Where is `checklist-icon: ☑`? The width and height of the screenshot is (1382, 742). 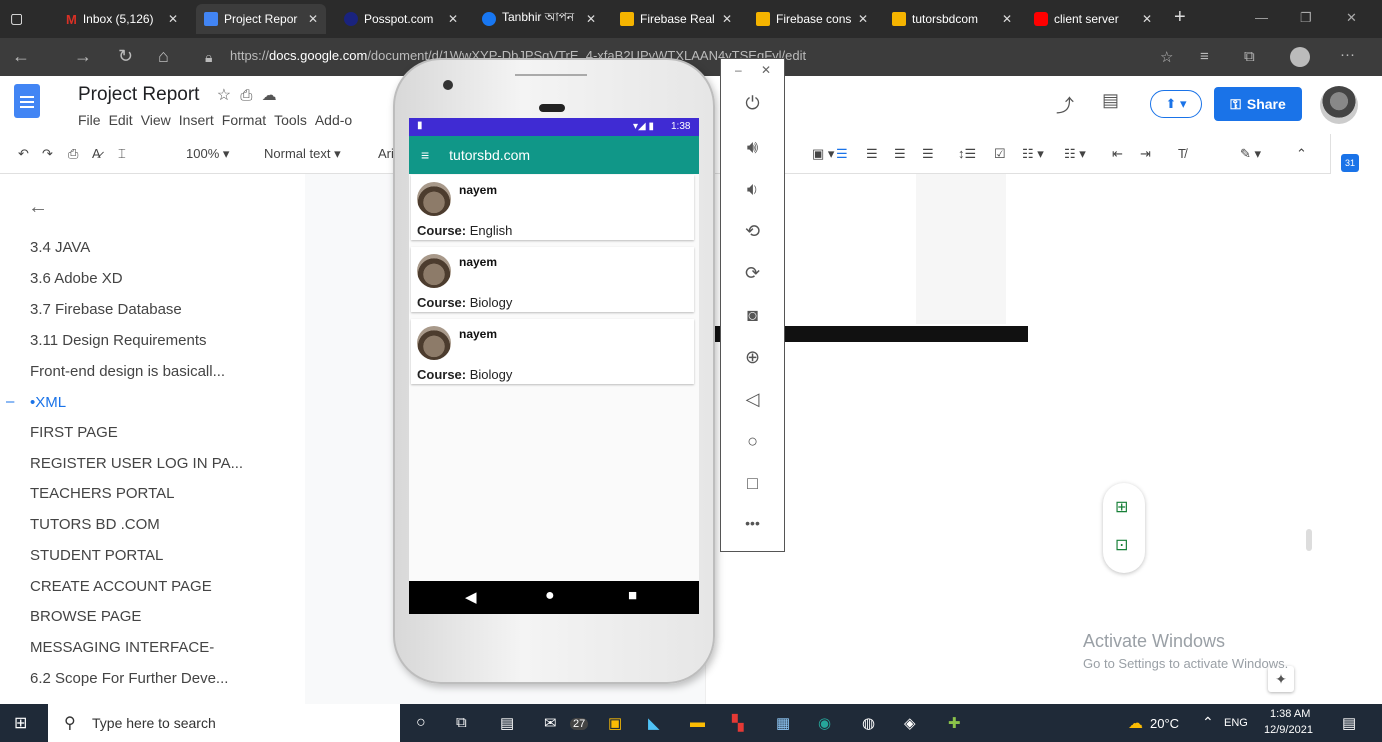 checklist-icon: ☑ is located at coordinates (1000, 154).